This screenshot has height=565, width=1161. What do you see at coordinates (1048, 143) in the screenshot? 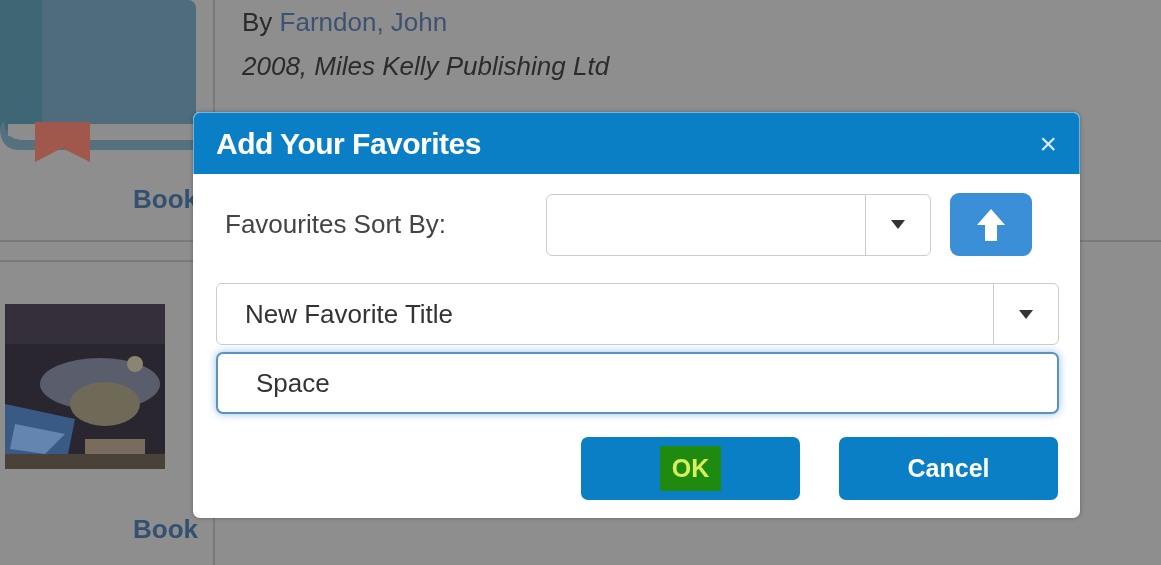
I see `close-button: ×` at bounding box center [1048, 143].